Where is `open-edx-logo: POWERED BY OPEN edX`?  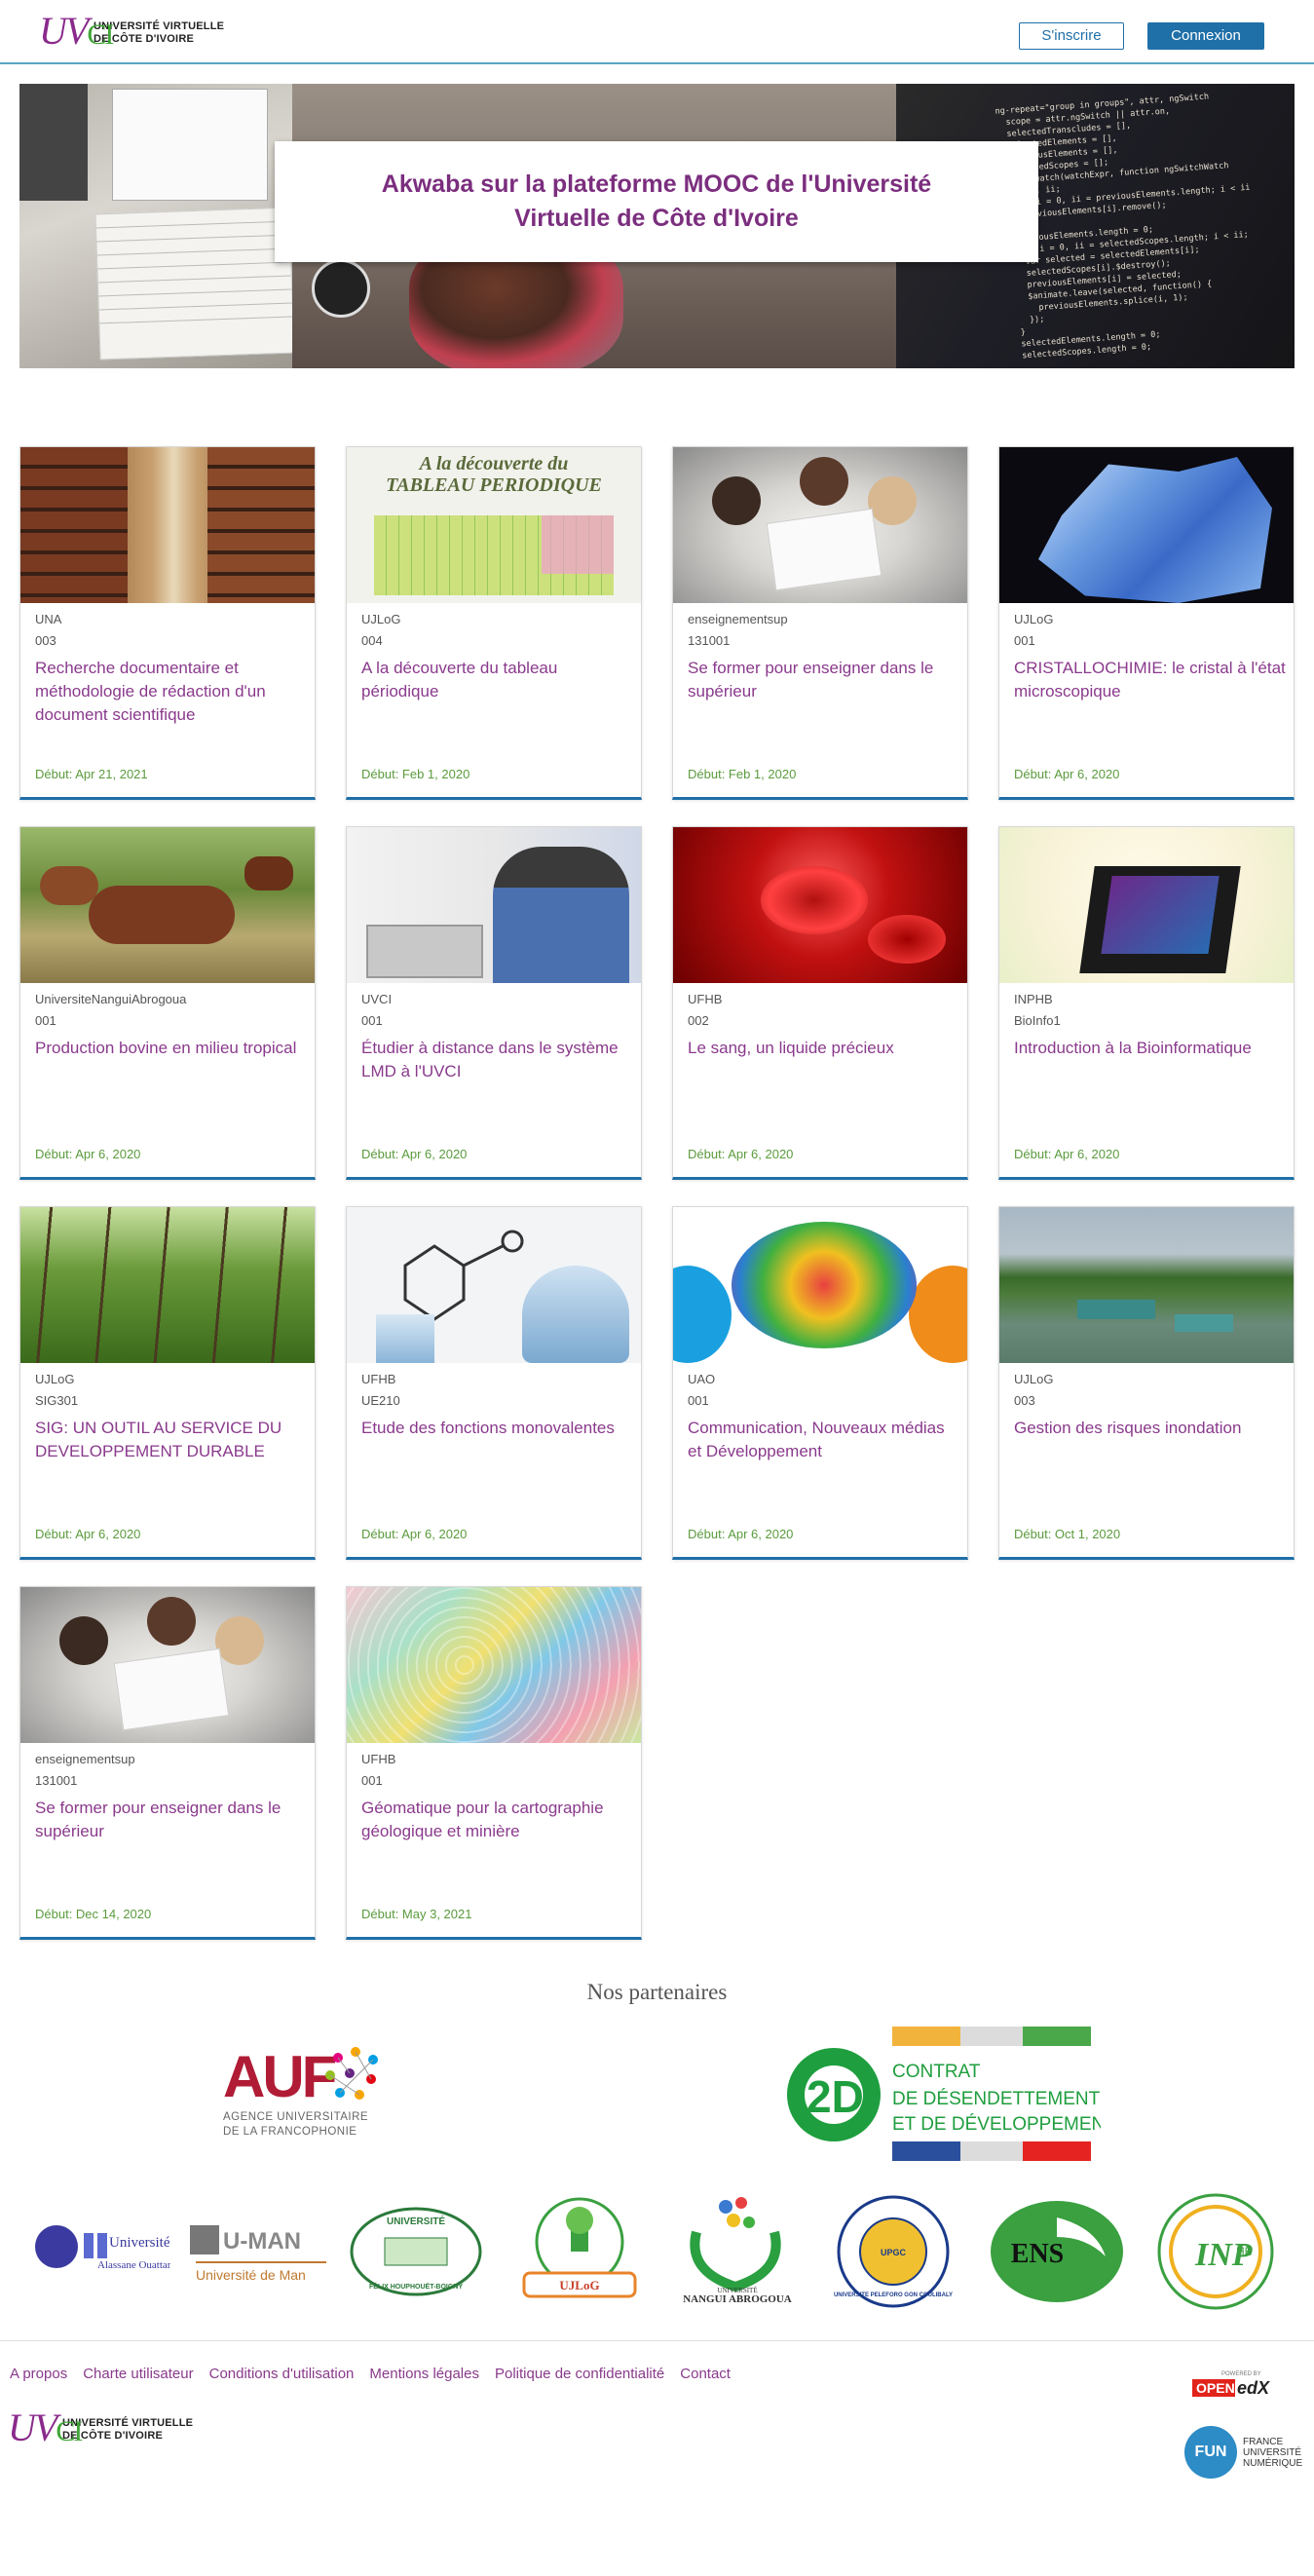 open-edx-logo: POWERED BY OPEN edX is located at coordinates (1237, 2387).